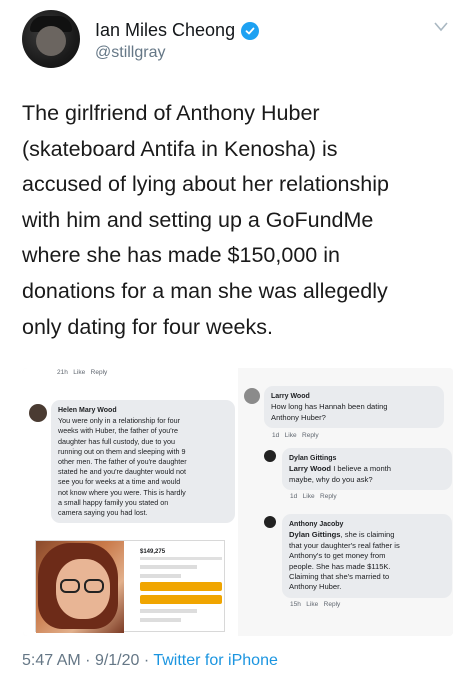  What do you see at coordinates (122, 492) in the screenshot?
I see `comment-line: not know where you were. This is hardly` at bounding box center [122, 492].